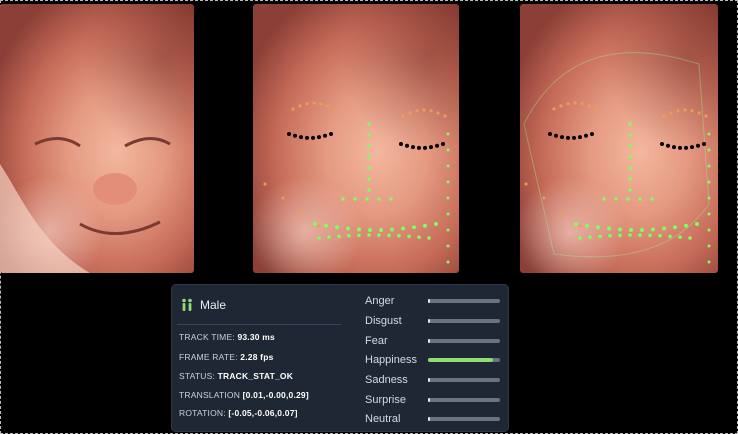 This screenshot has height=434, width=738. What do you see at coordinates (429, 419) in the screenshot?
I see `emotion-bar-fill` at bounding box center [429, 419].